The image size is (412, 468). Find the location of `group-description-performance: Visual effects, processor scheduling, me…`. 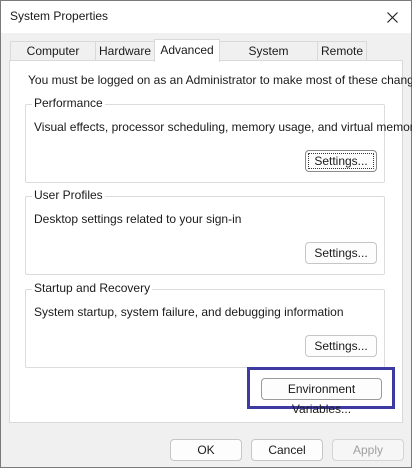

group-description-performance: Visual effects, processor scheduling, me… is located at coordinates (223, 127).